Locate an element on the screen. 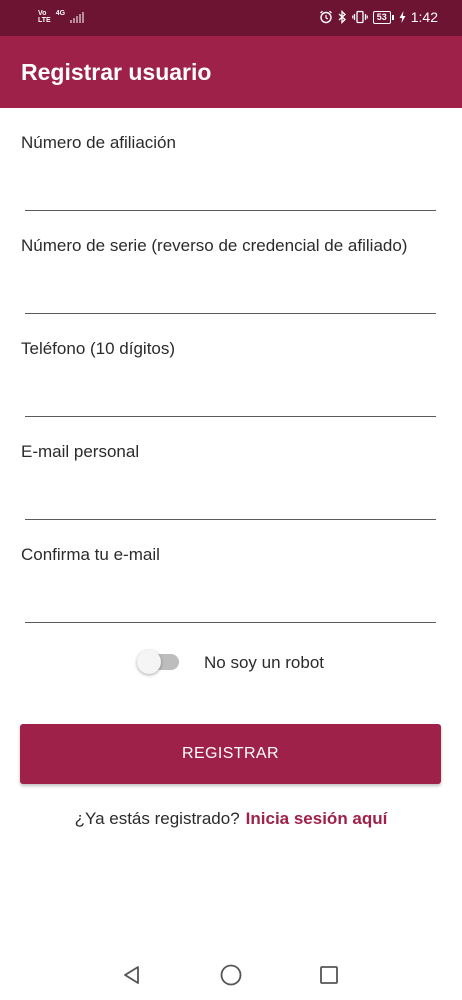 This screenshot has width=462, height=1000. back-button is located at coordinates (132, 975).